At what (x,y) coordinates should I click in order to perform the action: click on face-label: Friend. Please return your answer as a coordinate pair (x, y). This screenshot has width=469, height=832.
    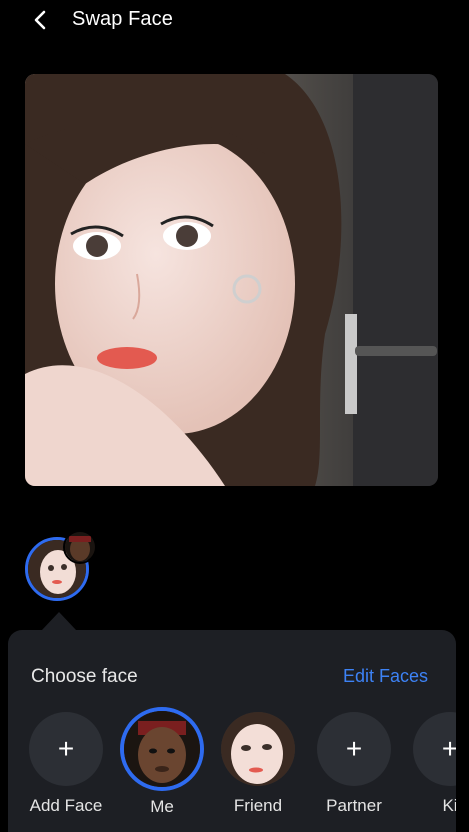
    Looking at the image, I should click on (258, 805).